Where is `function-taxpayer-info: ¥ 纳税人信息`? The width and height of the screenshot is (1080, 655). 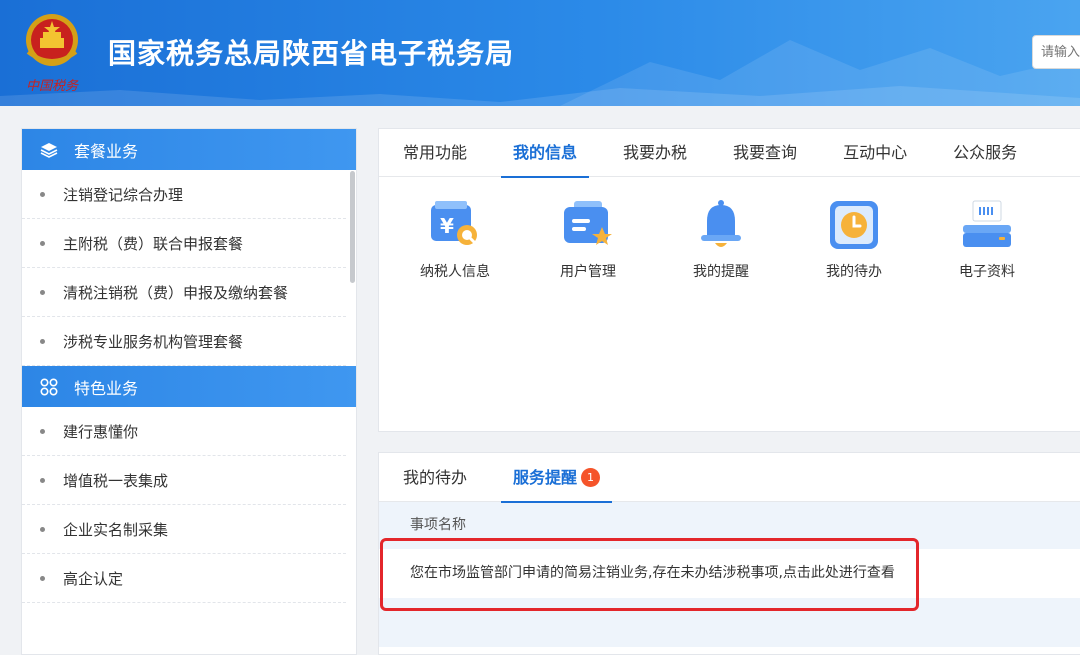
function-taxpayer-info: ¥ 纳税人信息 is located at coordinates (471, 239).